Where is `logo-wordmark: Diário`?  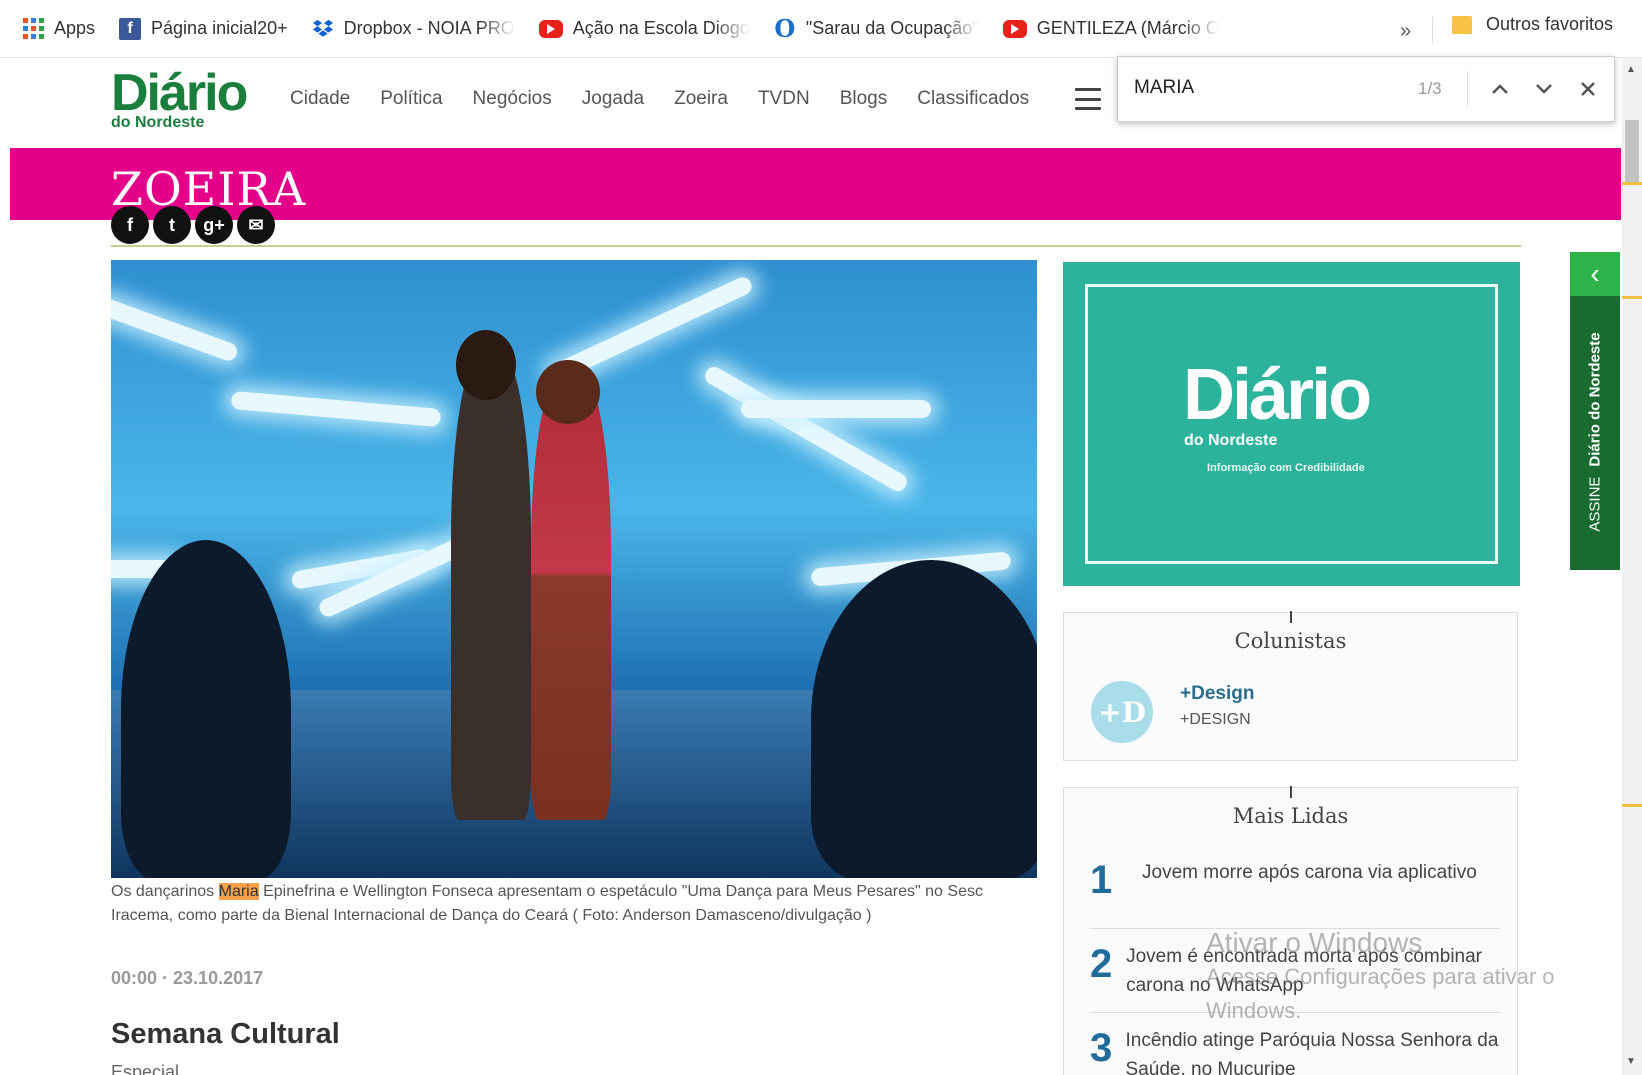
logo-wordmark: Diário is located at coordinates (179, 93).